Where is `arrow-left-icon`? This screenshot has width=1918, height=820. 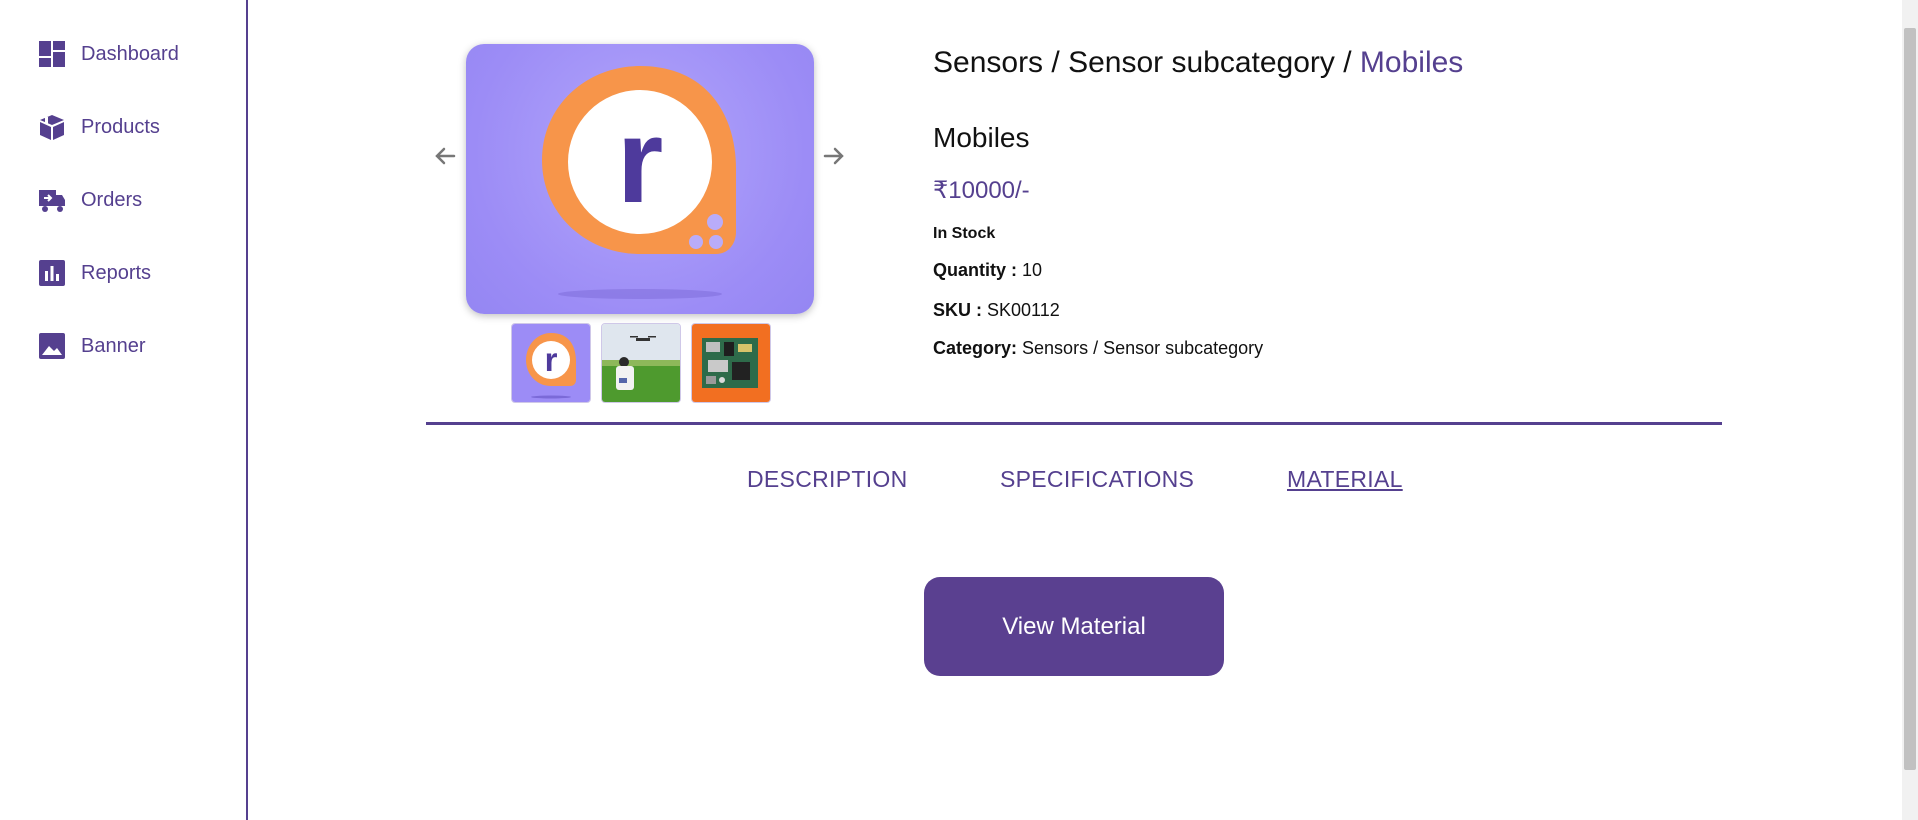 arrow-left-icon is located at coordinates (445, 156).